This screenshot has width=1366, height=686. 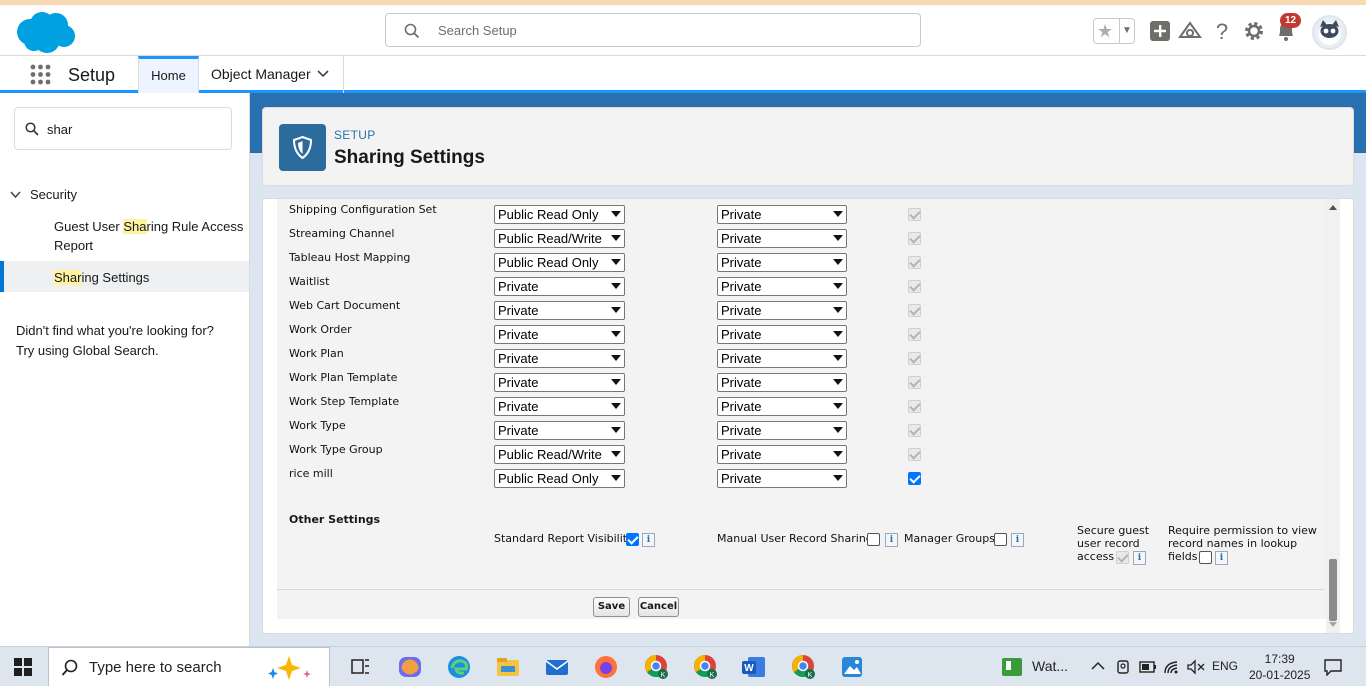 I want to click on wifi-icon, so click(x=1172, y=667).